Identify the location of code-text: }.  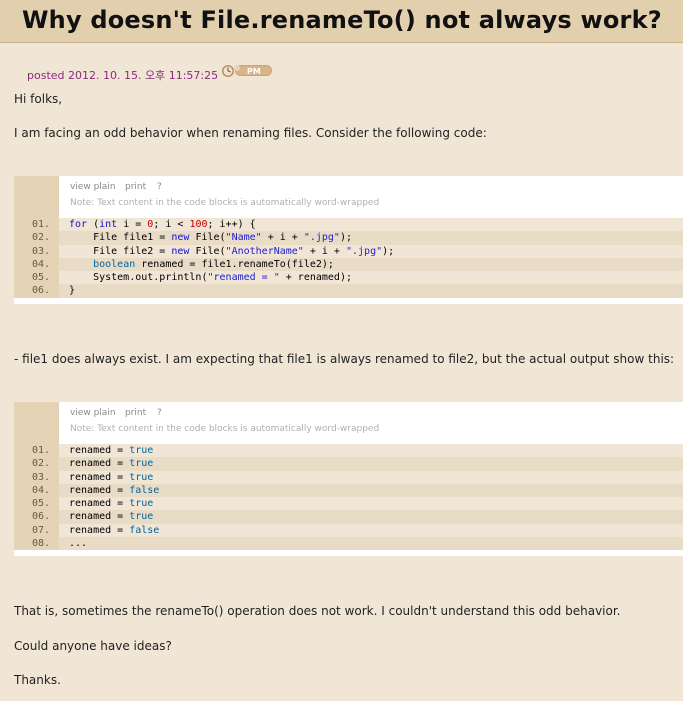
(72, 291).